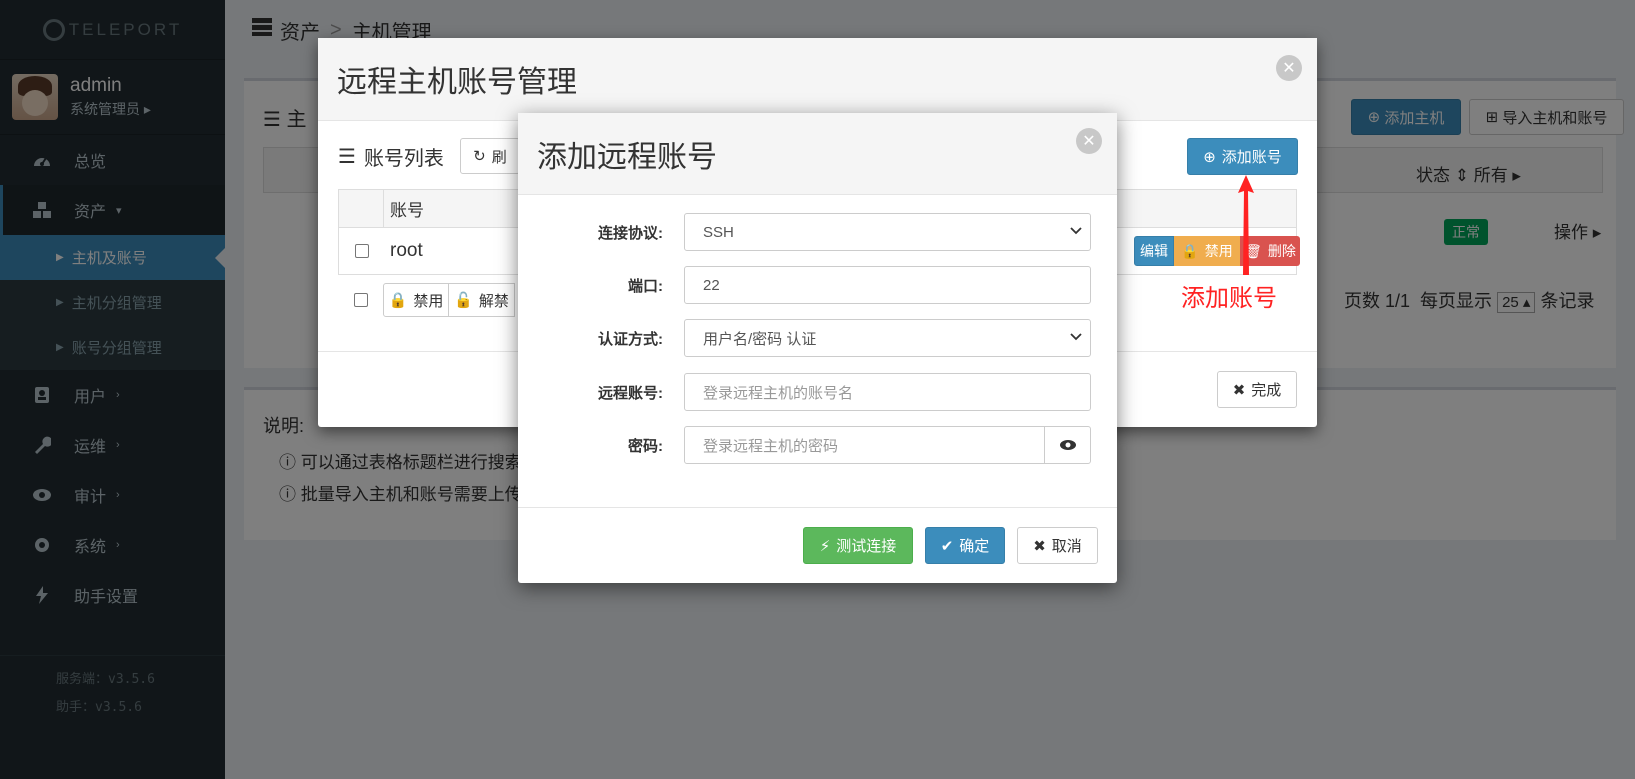 The height and width of the screenshot is (779, 1635). Describe the element at coordinates (1246, 225) in the screenshot. I see `red-arrow-annotation` at that location.